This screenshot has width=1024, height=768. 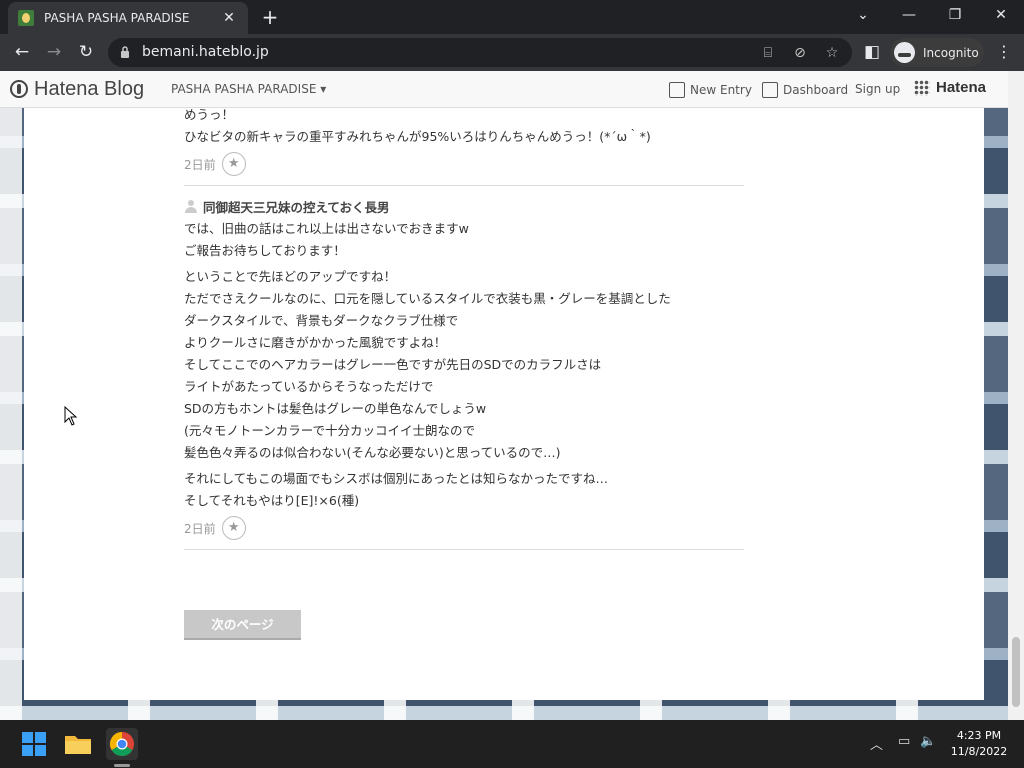 What do you see at coordinates (979, 735) in the screenshot?
I see `clock-time: 4:23 PM` at bounding box center [979, 735].